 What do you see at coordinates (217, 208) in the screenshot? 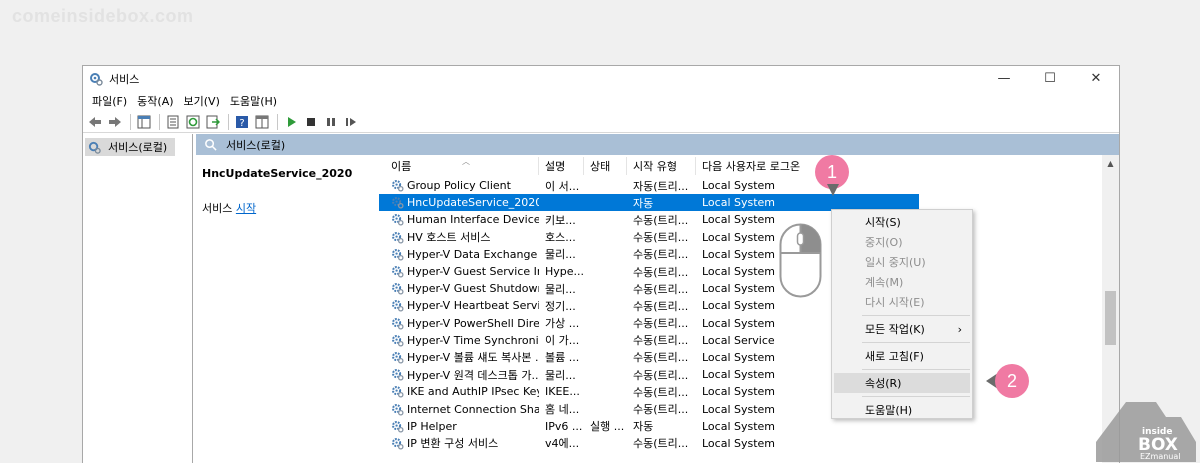
I see `service-action-prefix: 서비스` at bounding box center [217, 208].